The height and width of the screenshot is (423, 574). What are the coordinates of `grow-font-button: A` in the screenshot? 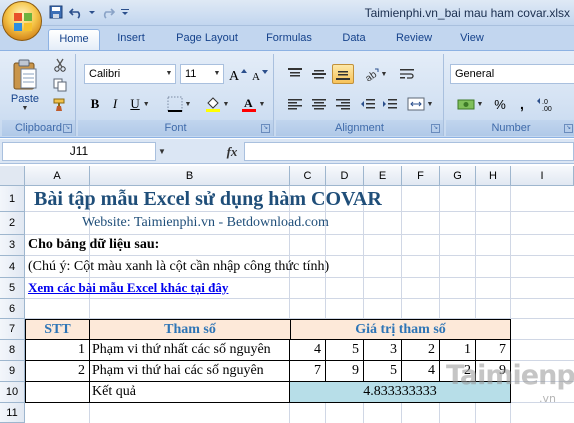 It's located at (238, 74).